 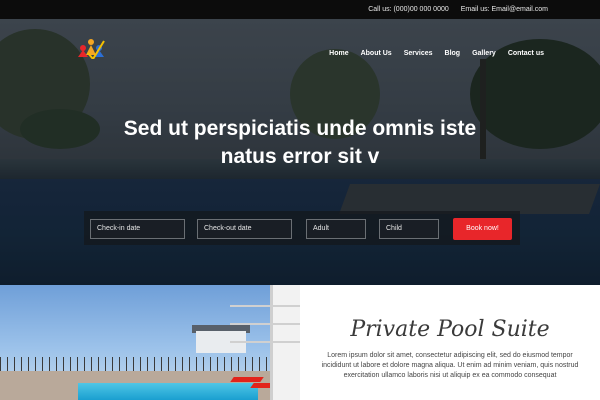 What do you see at coordinates (453, 53) in the screenshot?
I see `nav-blog: Blog` at bounding box center [453, 53].